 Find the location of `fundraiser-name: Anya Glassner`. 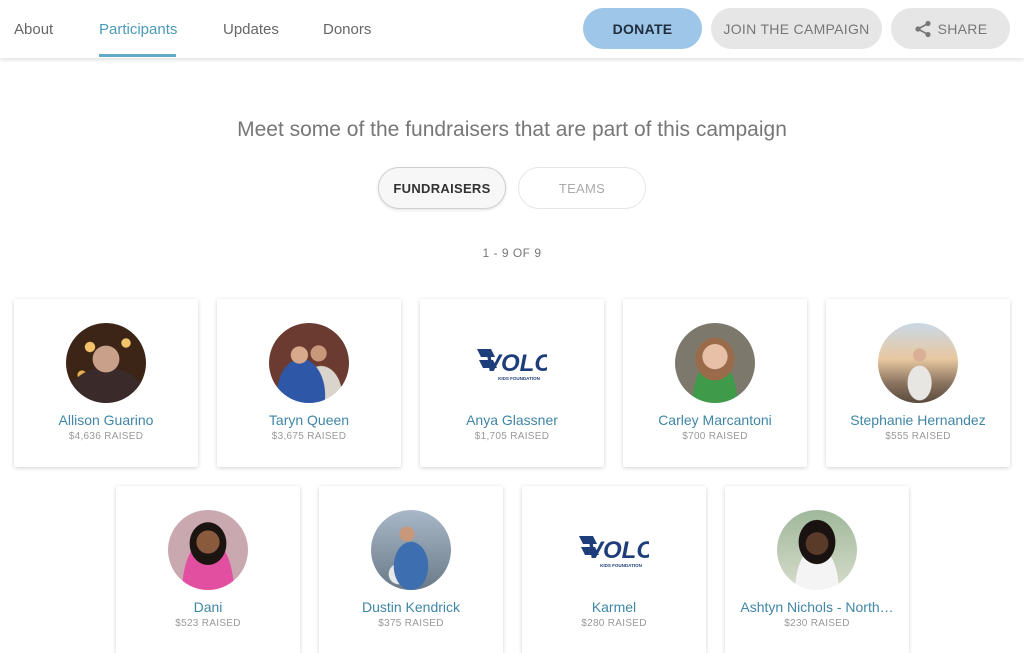

fundraiser-name: Anya Glassner is located at coordinates (512, 420).